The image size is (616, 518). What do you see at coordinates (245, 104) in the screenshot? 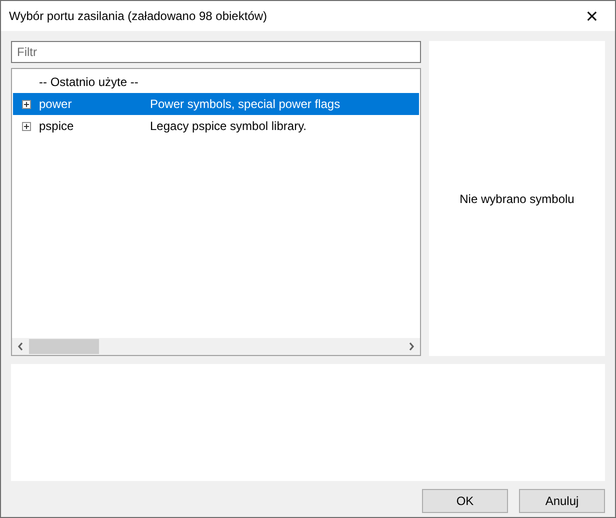
I see `library-description: Power symbols, special power flags` at bounding box center [245, 104].